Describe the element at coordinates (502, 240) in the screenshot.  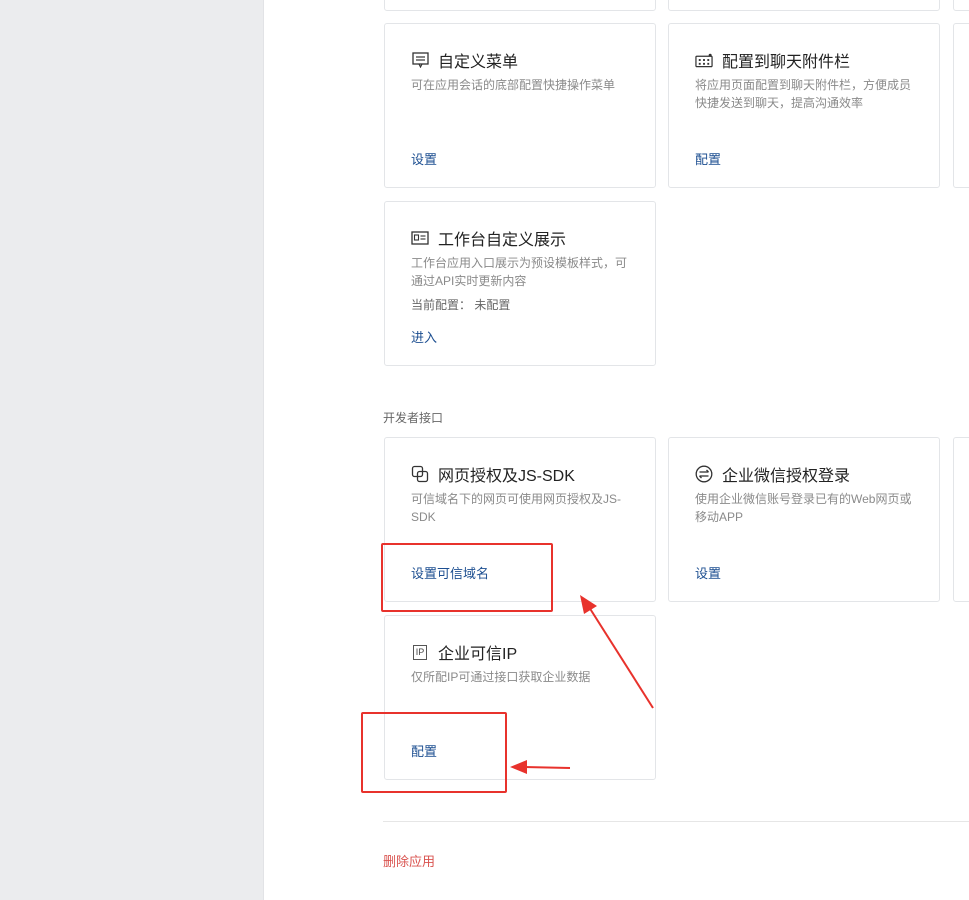
I see `card-title: 工作台自定义展示` at that location.